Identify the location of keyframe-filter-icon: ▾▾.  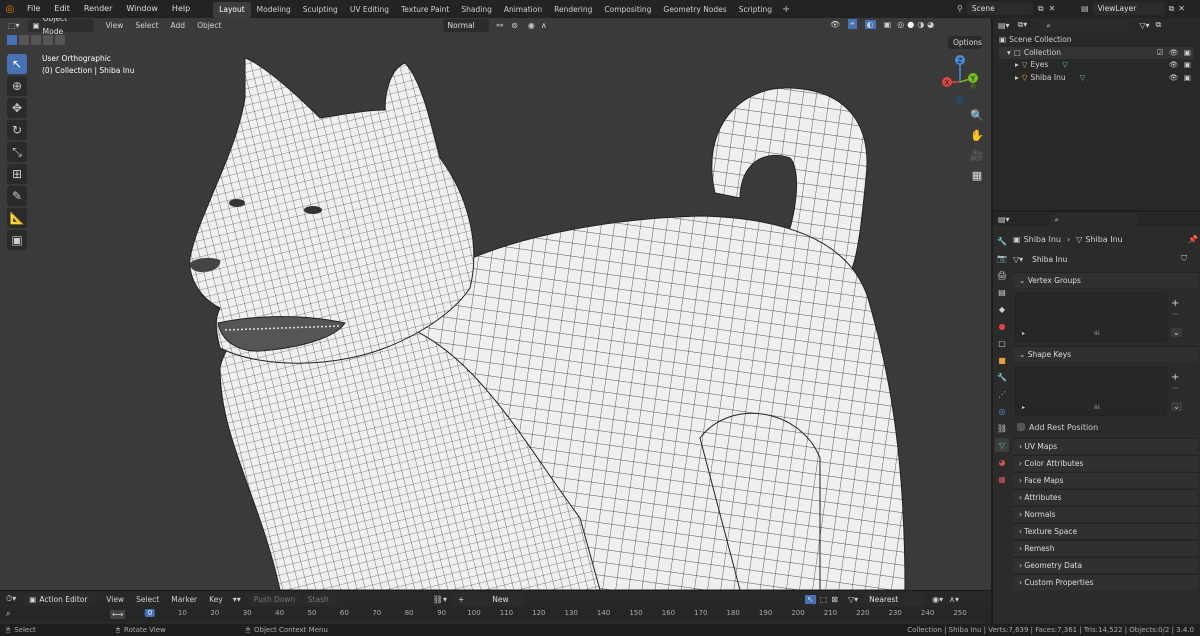
(237, 599).